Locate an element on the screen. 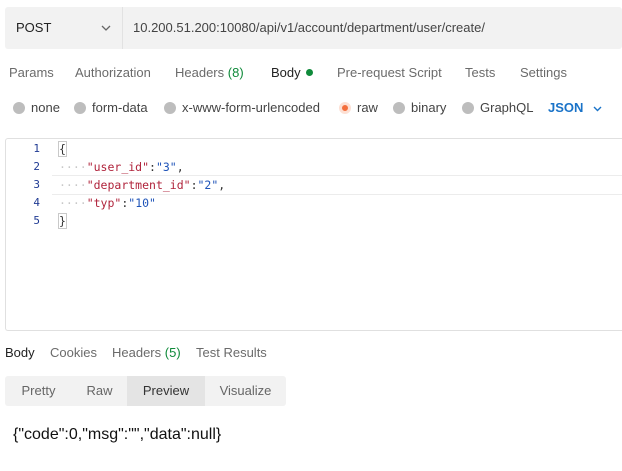 Image resolution: width=622 pixels, height=471 pixels. open-brace: { is located at coordinates (62, 149).